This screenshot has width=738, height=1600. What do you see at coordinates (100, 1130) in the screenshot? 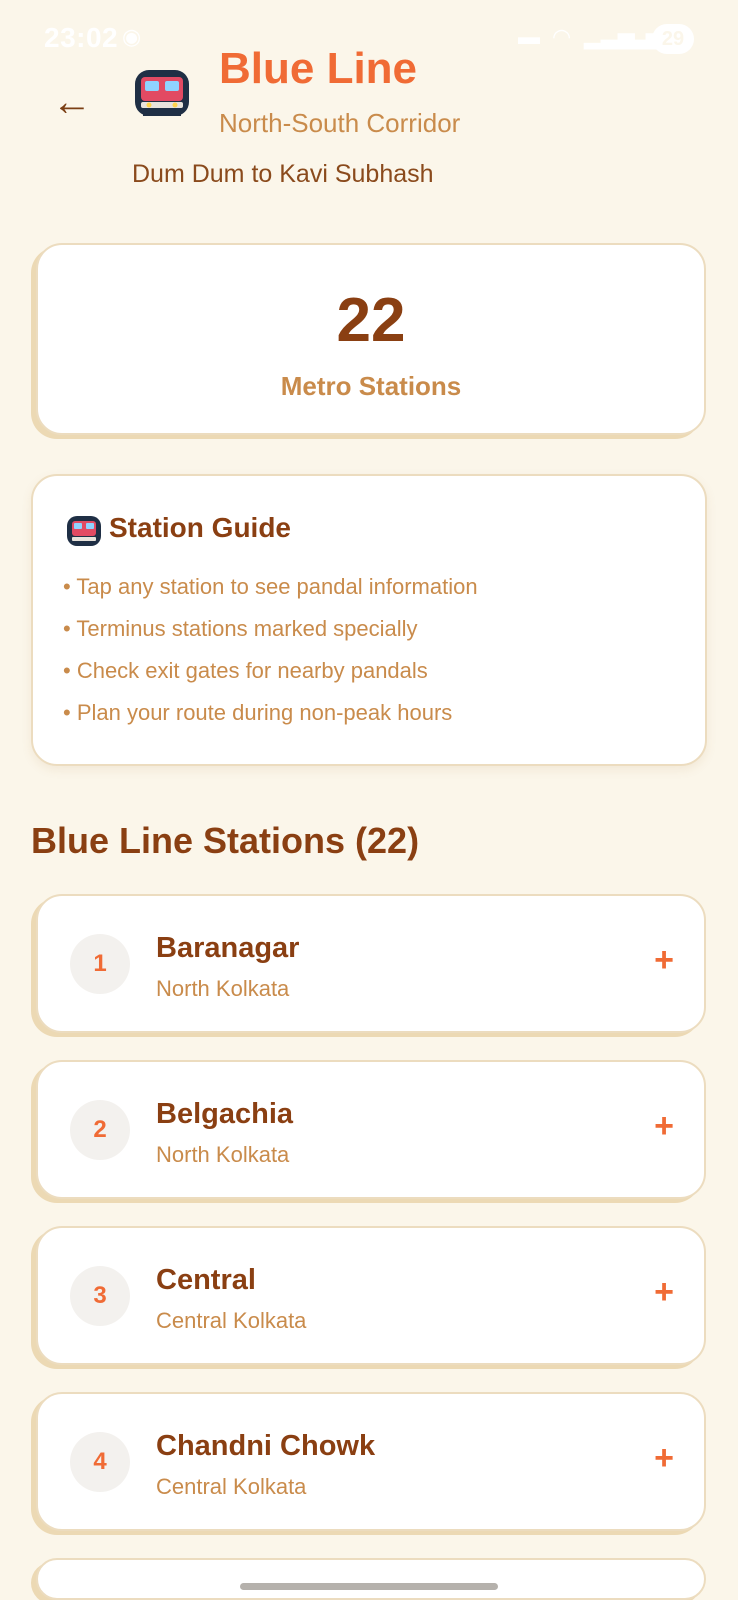
I see `station-number: 2` at bounding box center [100, 1130].